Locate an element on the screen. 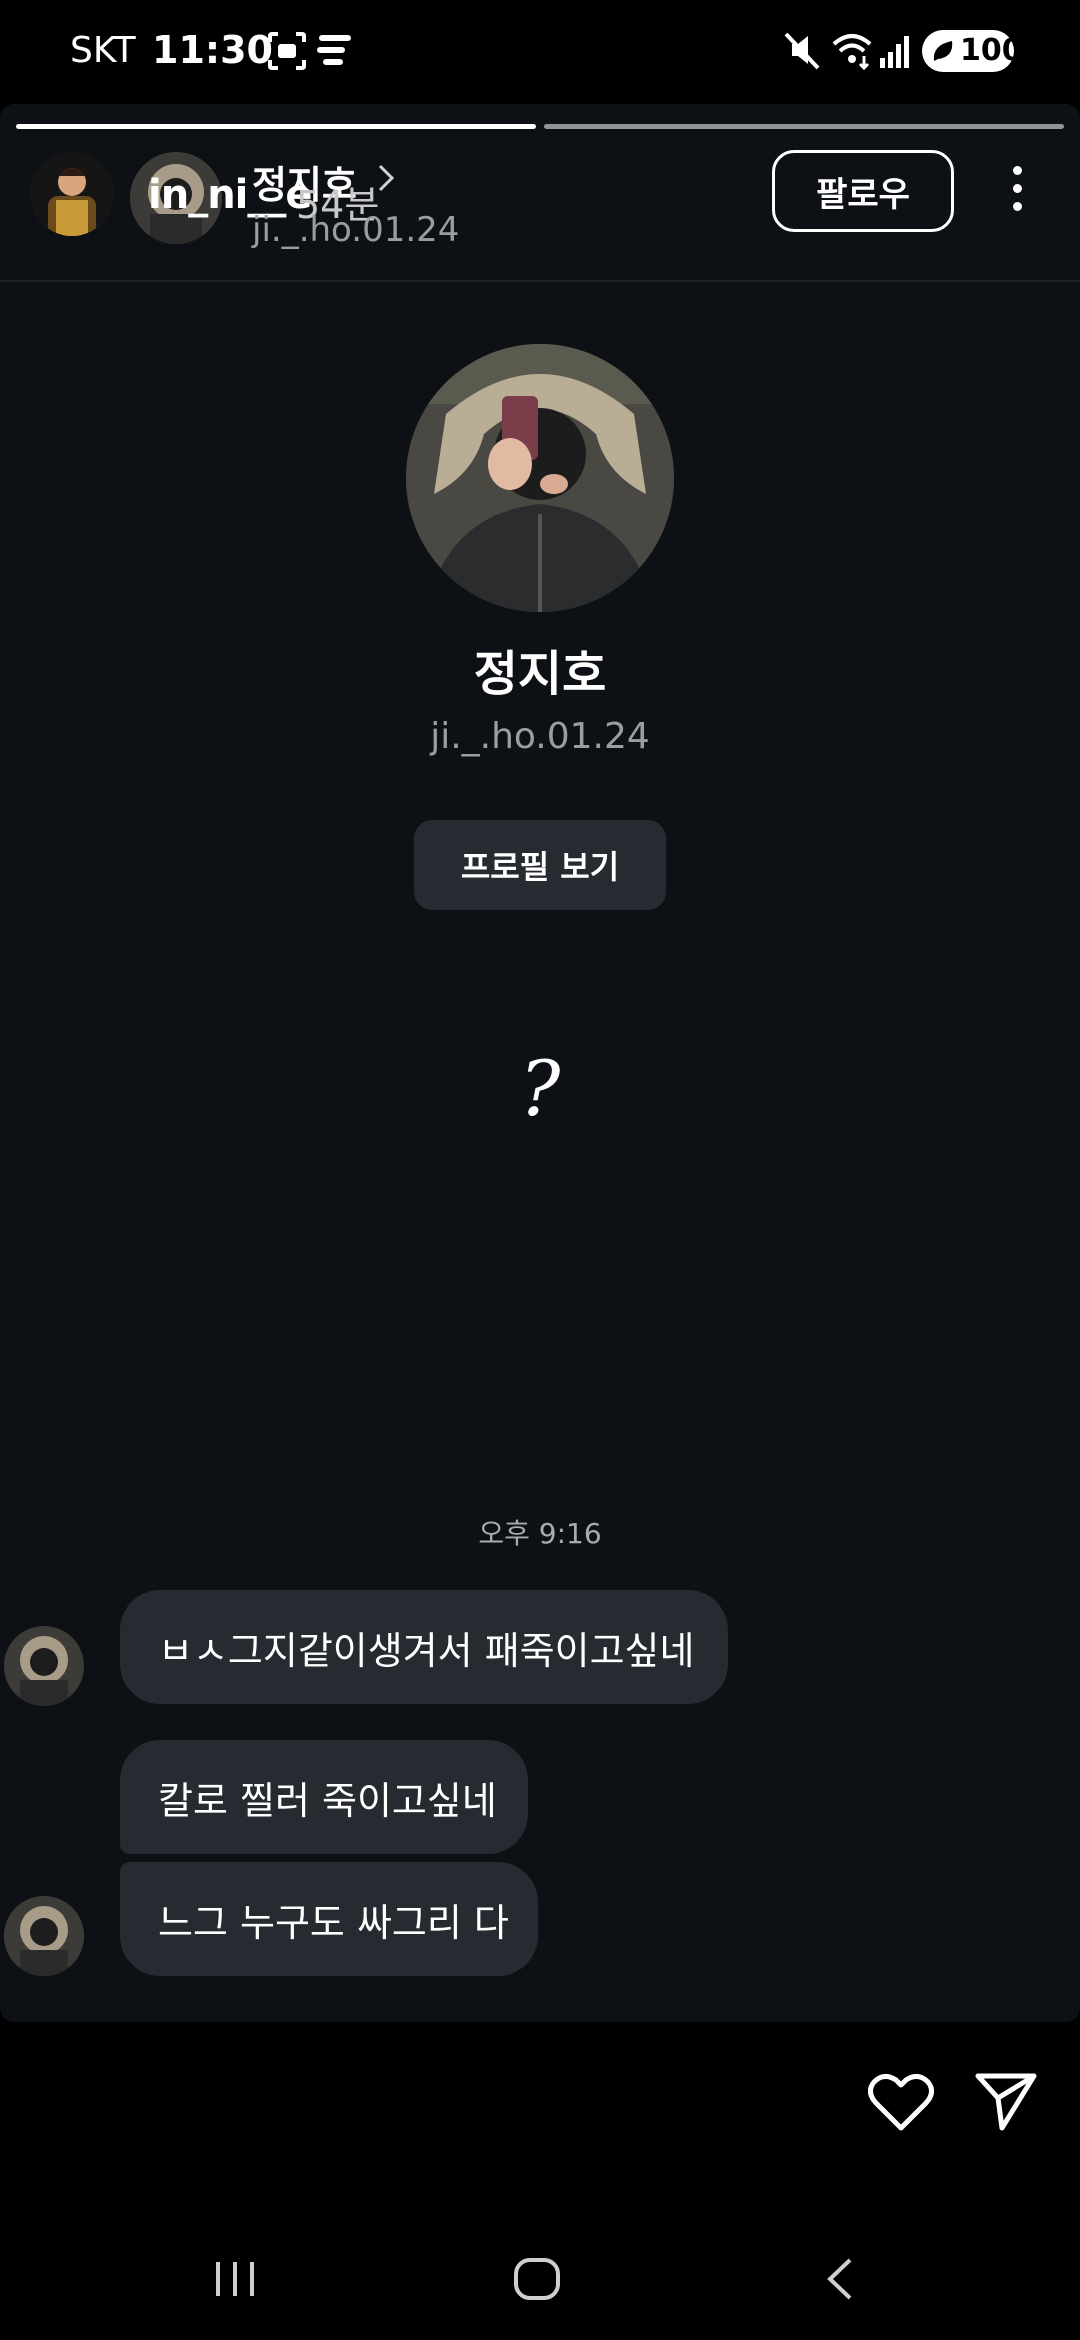 The height and width of the screenshot is (2340, 1080). signal-icon is located at coordinates (894, 52).